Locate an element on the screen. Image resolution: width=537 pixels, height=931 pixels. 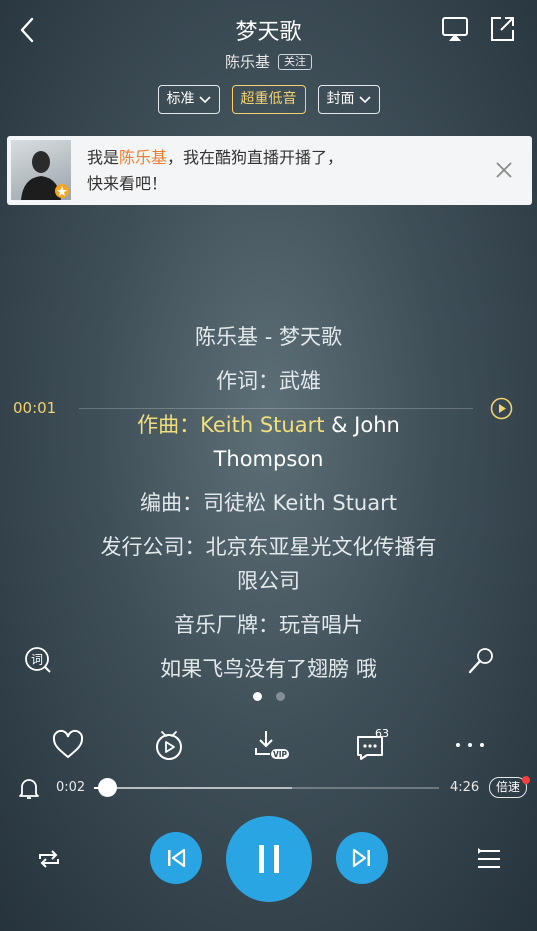
svg-text: VIP is located at coordinates (280, 754).